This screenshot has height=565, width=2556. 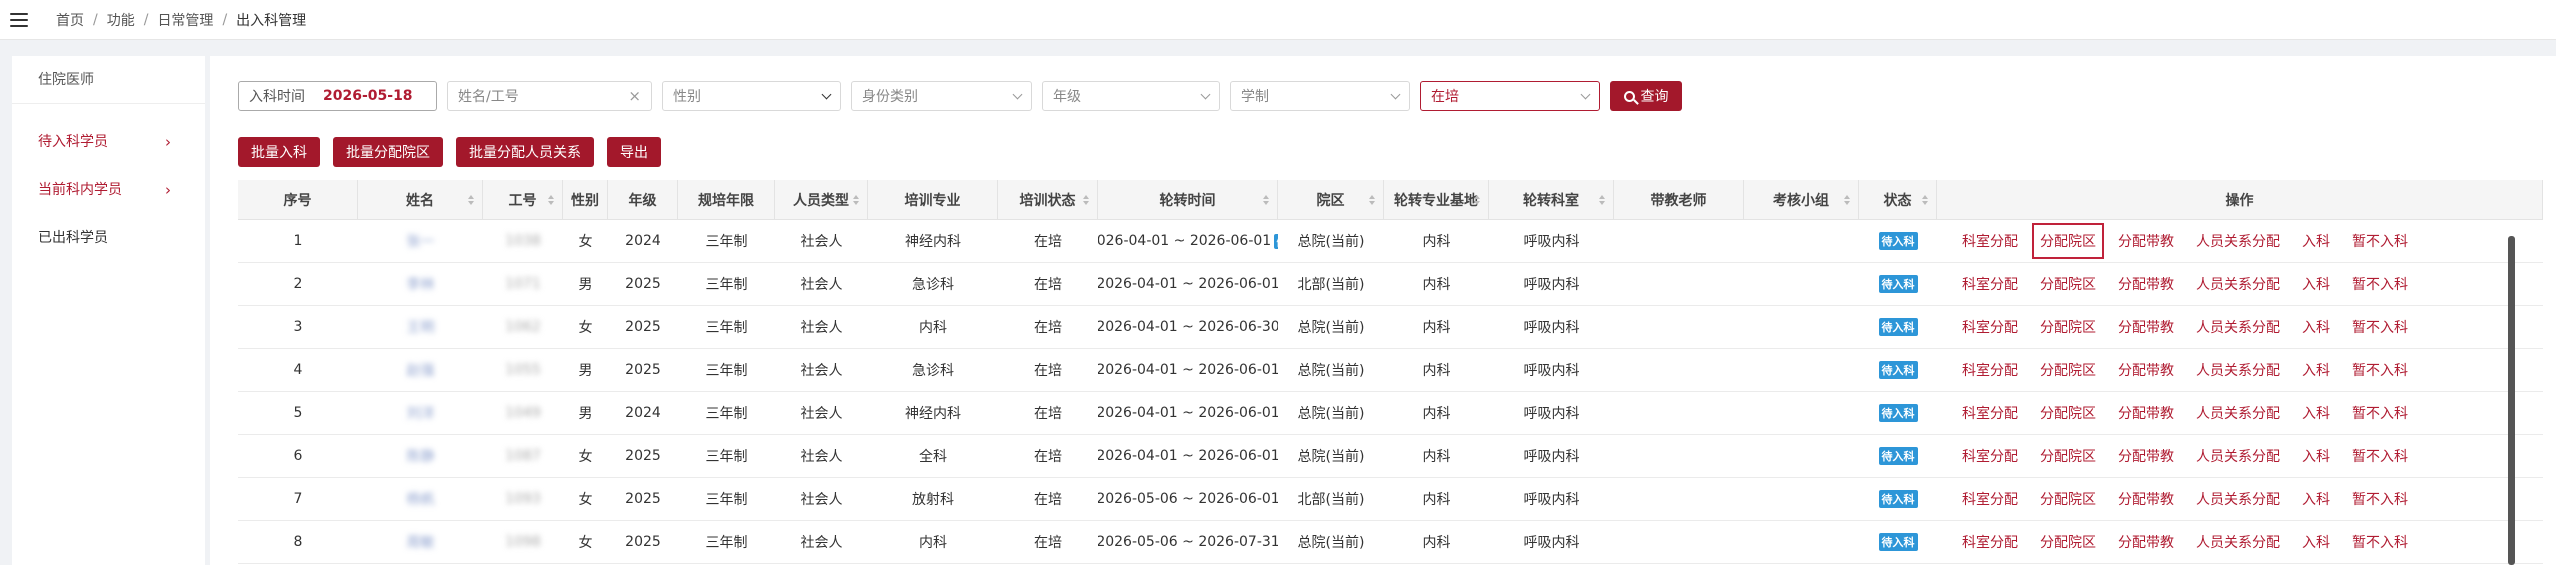 I want to click on system-select-placeholder: 学制, so click(x=1255, y=97).